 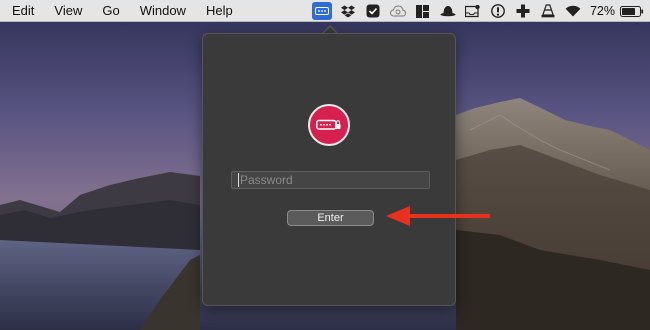 I want to click on app-menus: Edit View Go Window Help, so click(x=126, y=11).